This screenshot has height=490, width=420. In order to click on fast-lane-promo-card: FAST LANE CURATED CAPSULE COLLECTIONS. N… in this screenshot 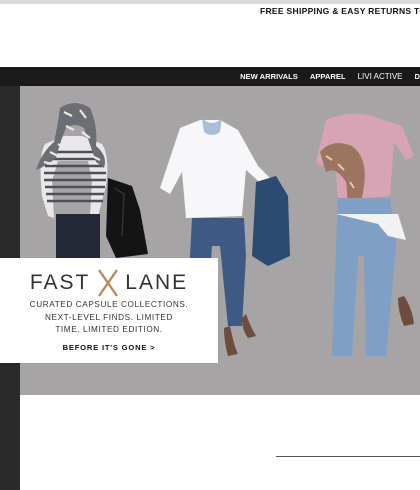, I will do `click(109, 310)`.